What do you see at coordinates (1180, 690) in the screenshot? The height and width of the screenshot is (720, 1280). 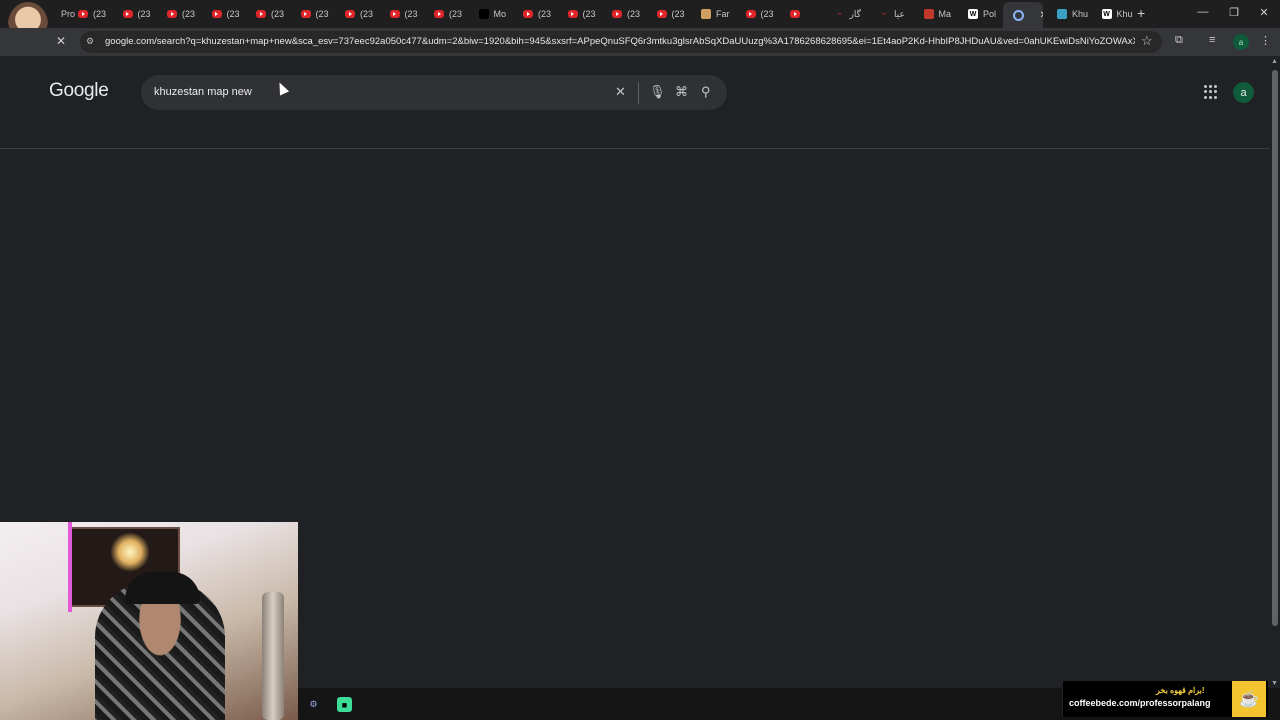 I see `coffee-text-fa: برام قهوه بخر!` at bounding box center [1180, 690].